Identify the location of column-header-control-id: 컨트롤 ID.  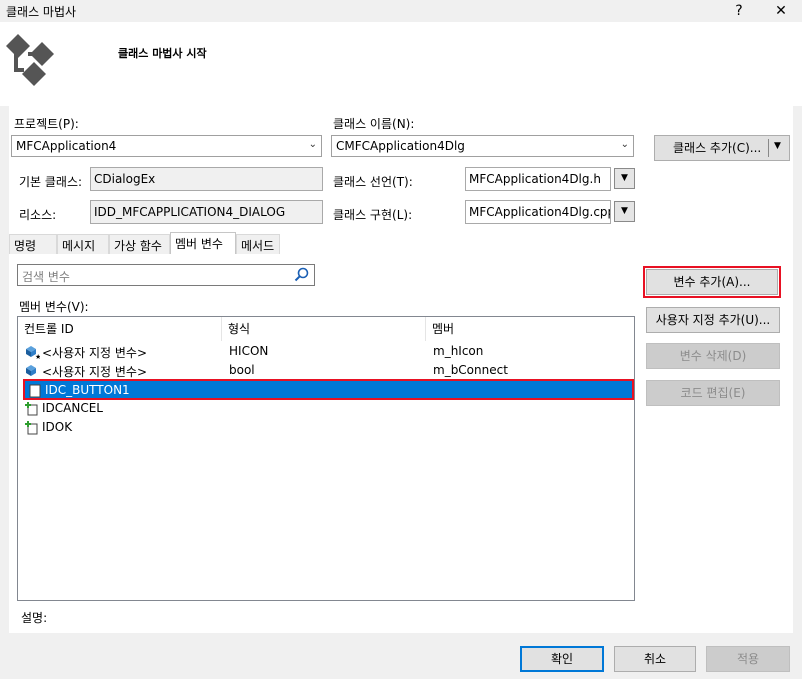
(120, 329).